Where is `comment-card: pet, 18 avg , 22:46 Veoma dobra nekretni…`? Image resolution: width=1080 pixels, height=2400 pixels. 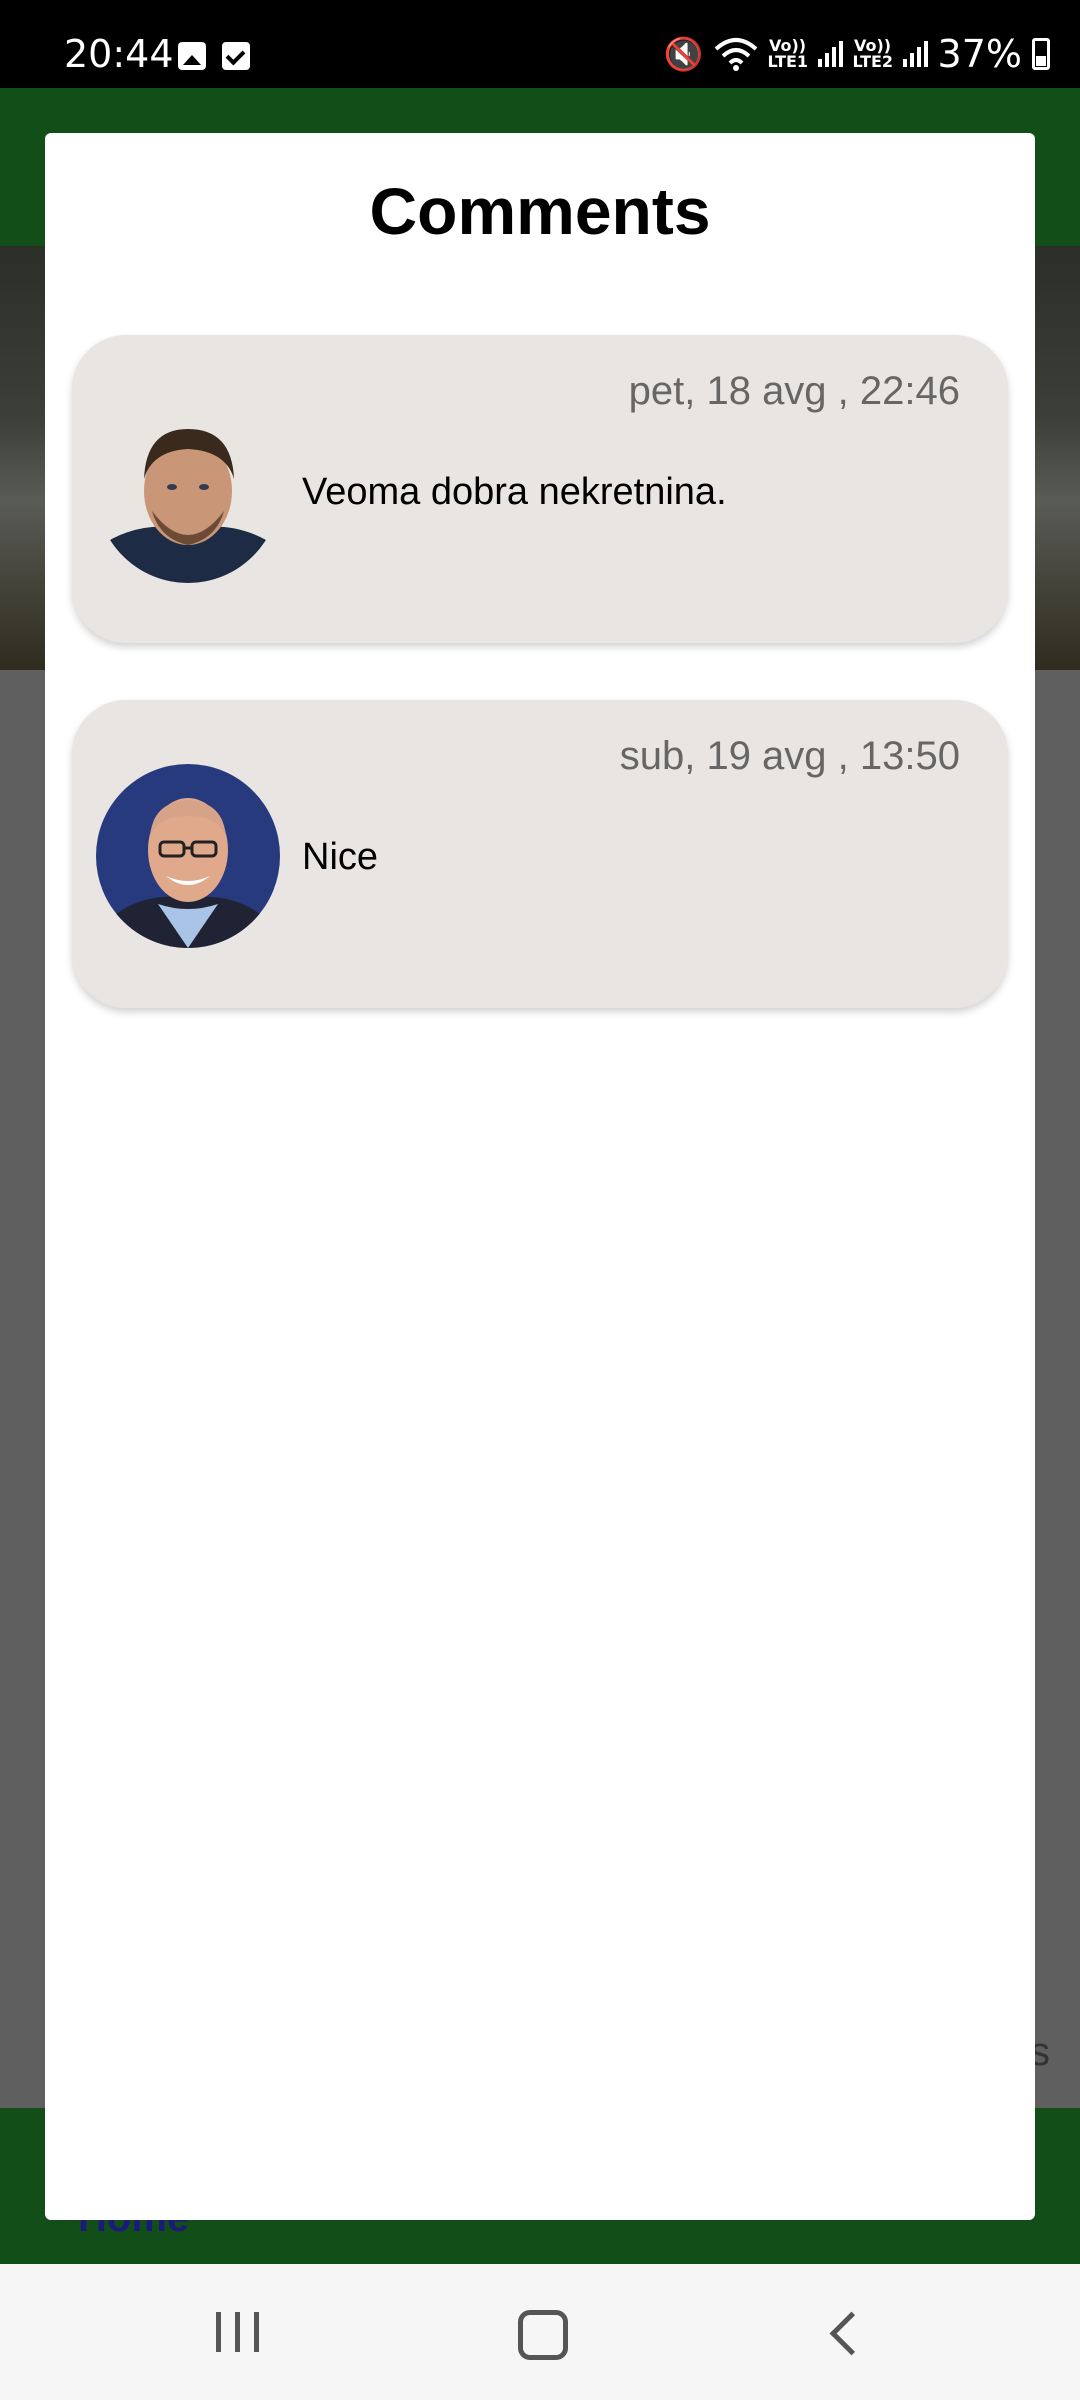 comment-card: pet, 18 avg , 22:46 Veoma dobra nekretni… is located at coordinates (540, 489).